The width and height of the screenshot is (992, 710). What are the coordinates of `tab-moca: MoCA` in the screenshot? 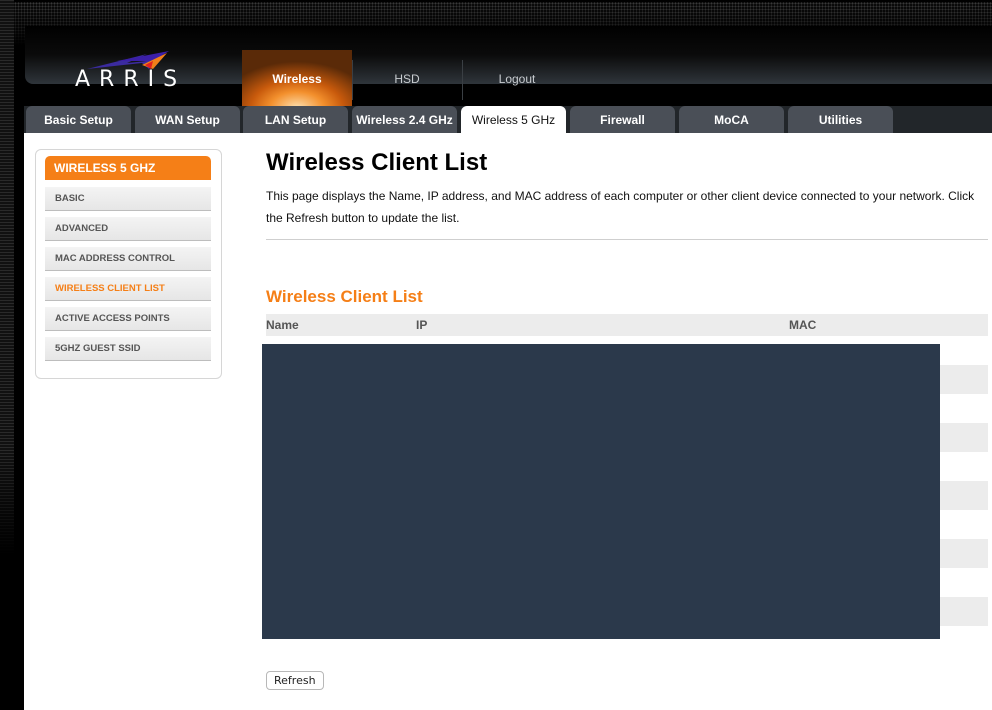 It's located at (731, 119).